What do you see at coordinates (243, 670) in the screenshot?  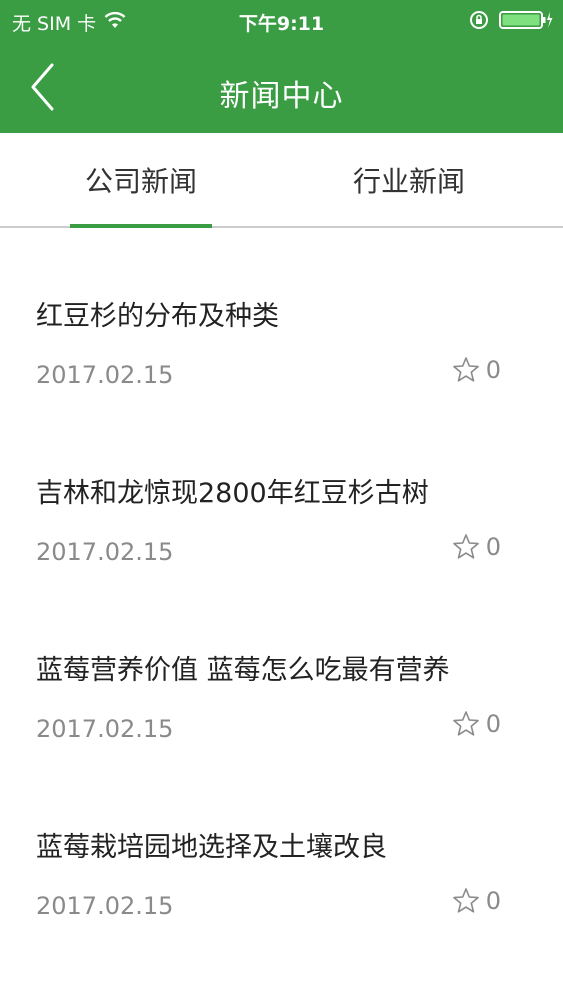 I see `news-title: 蓝莓营养价值 蓝莓怎么吃最有营养` at bounding box center [243, 670].